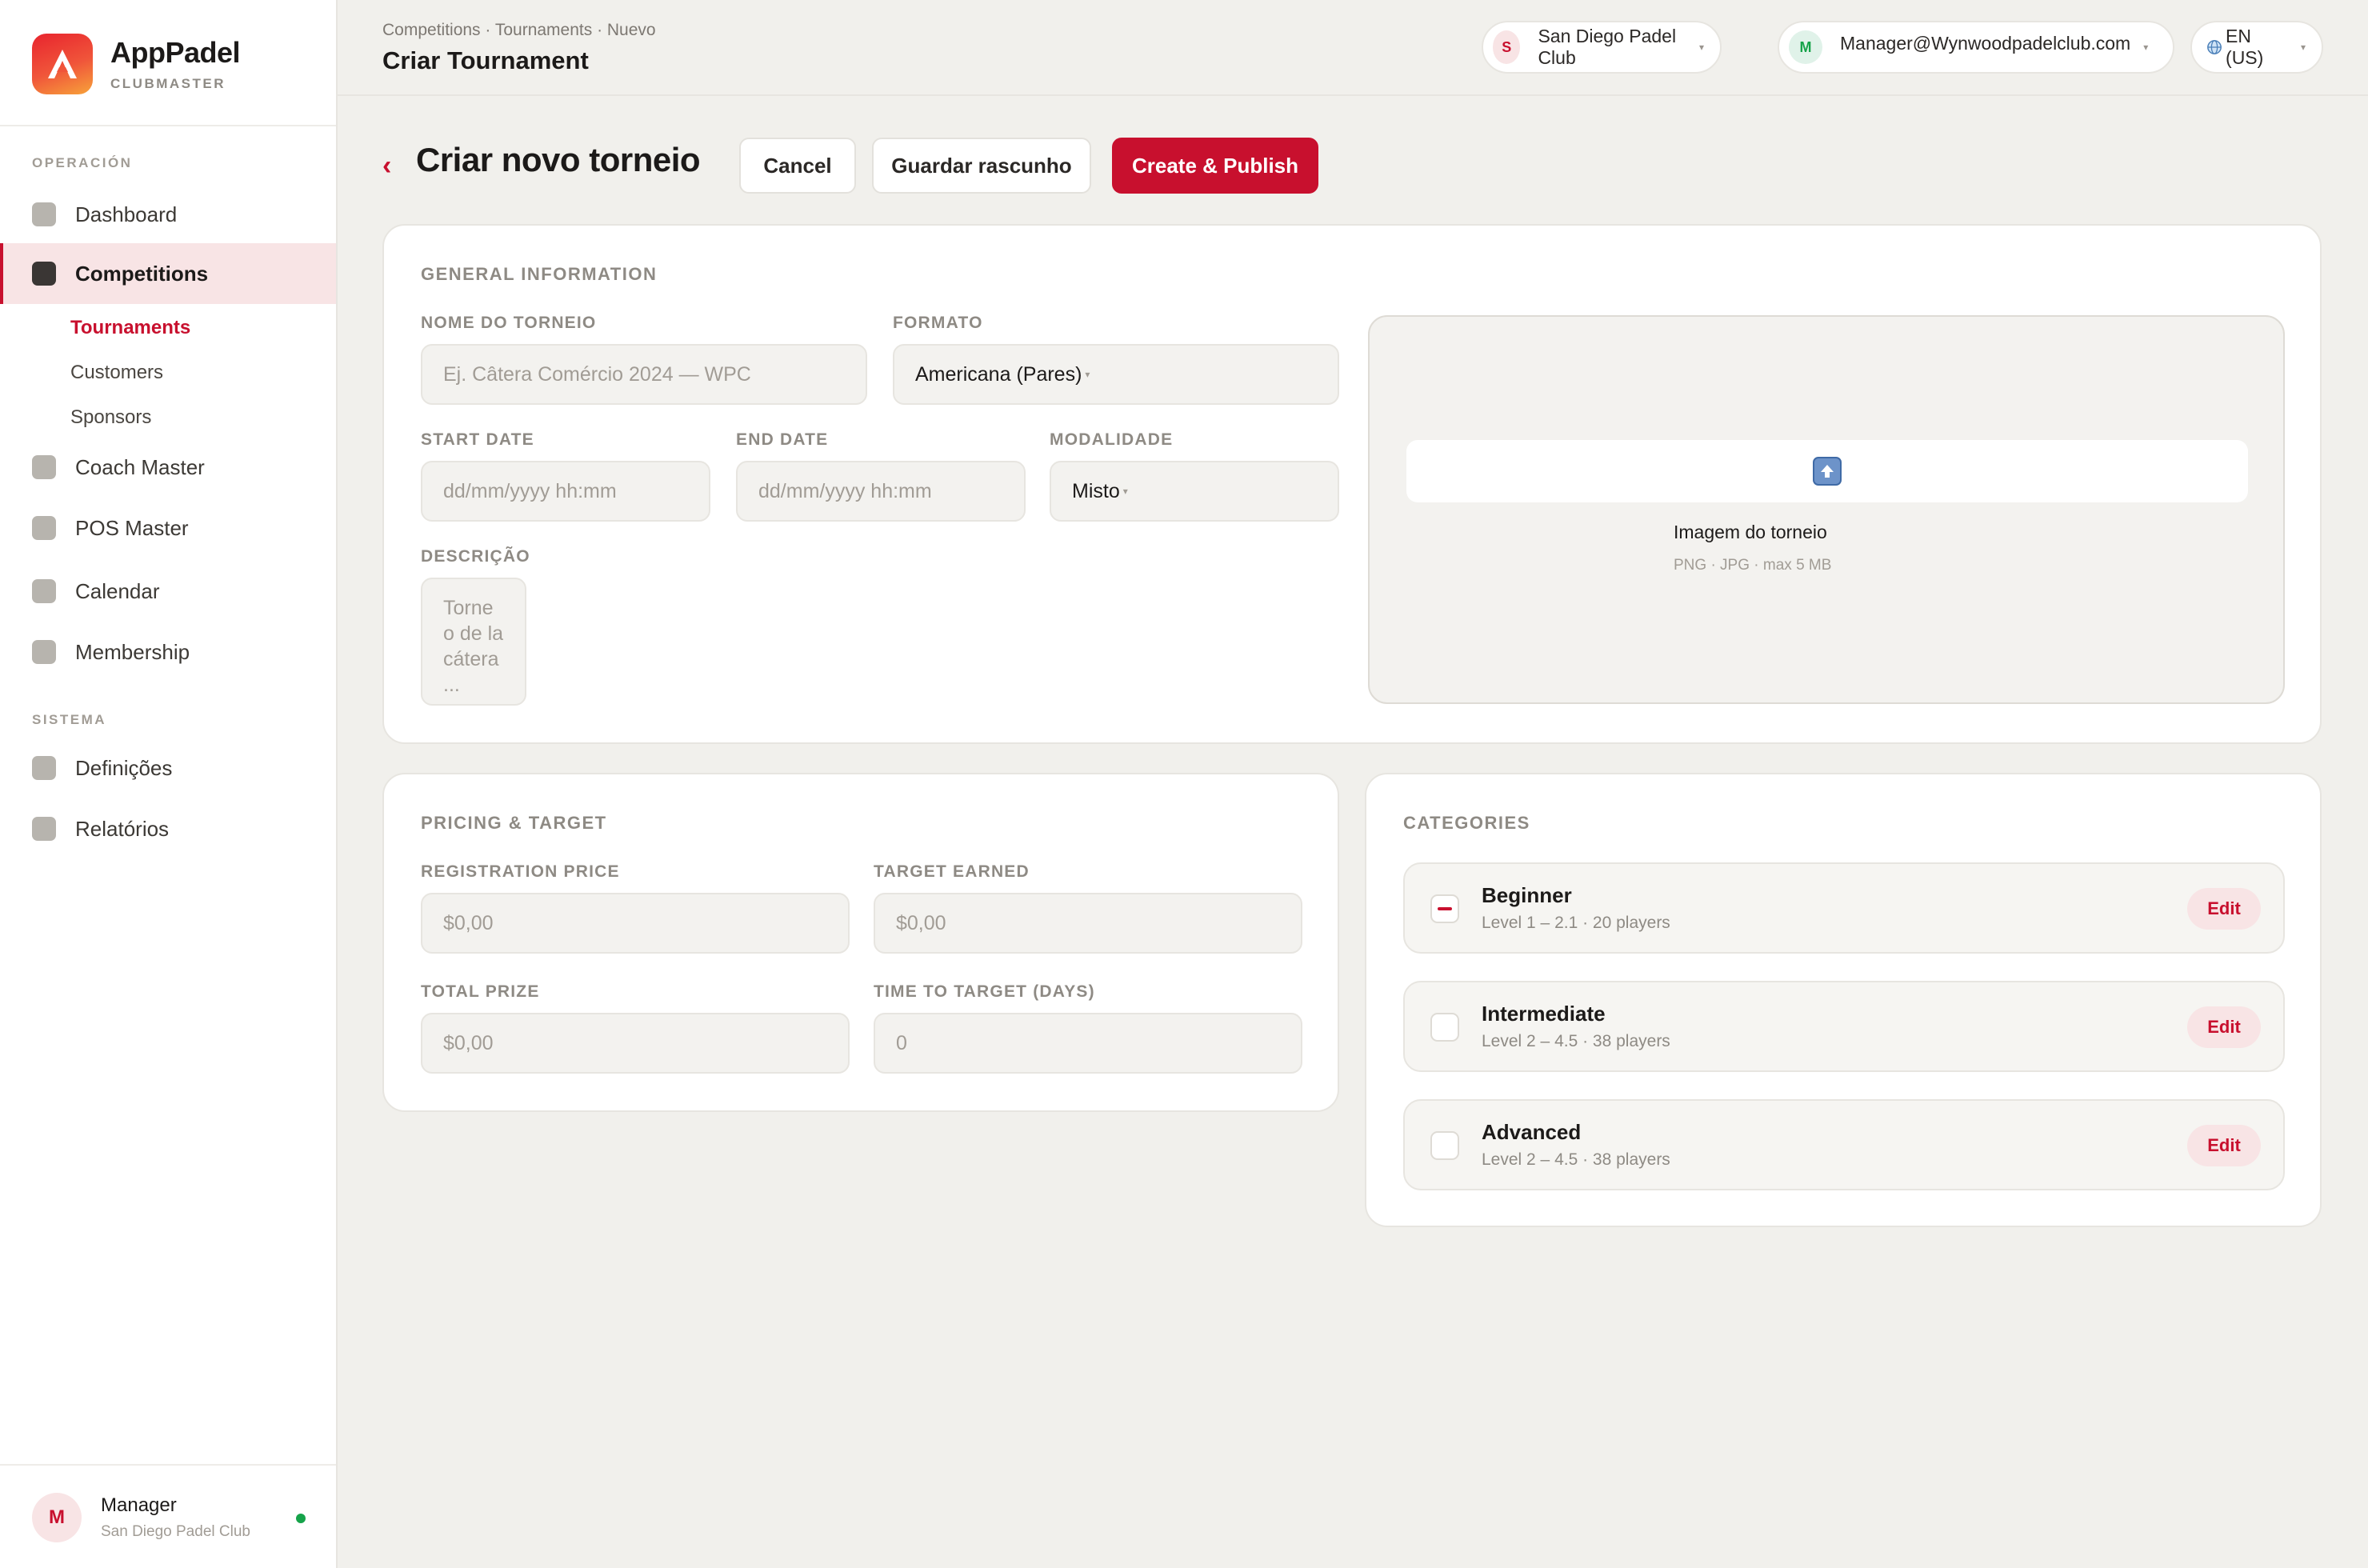 This screenshot has height=1568, width=2368. I want to click on format-select: Americana (Pares) ▾, so click(1116, 374).